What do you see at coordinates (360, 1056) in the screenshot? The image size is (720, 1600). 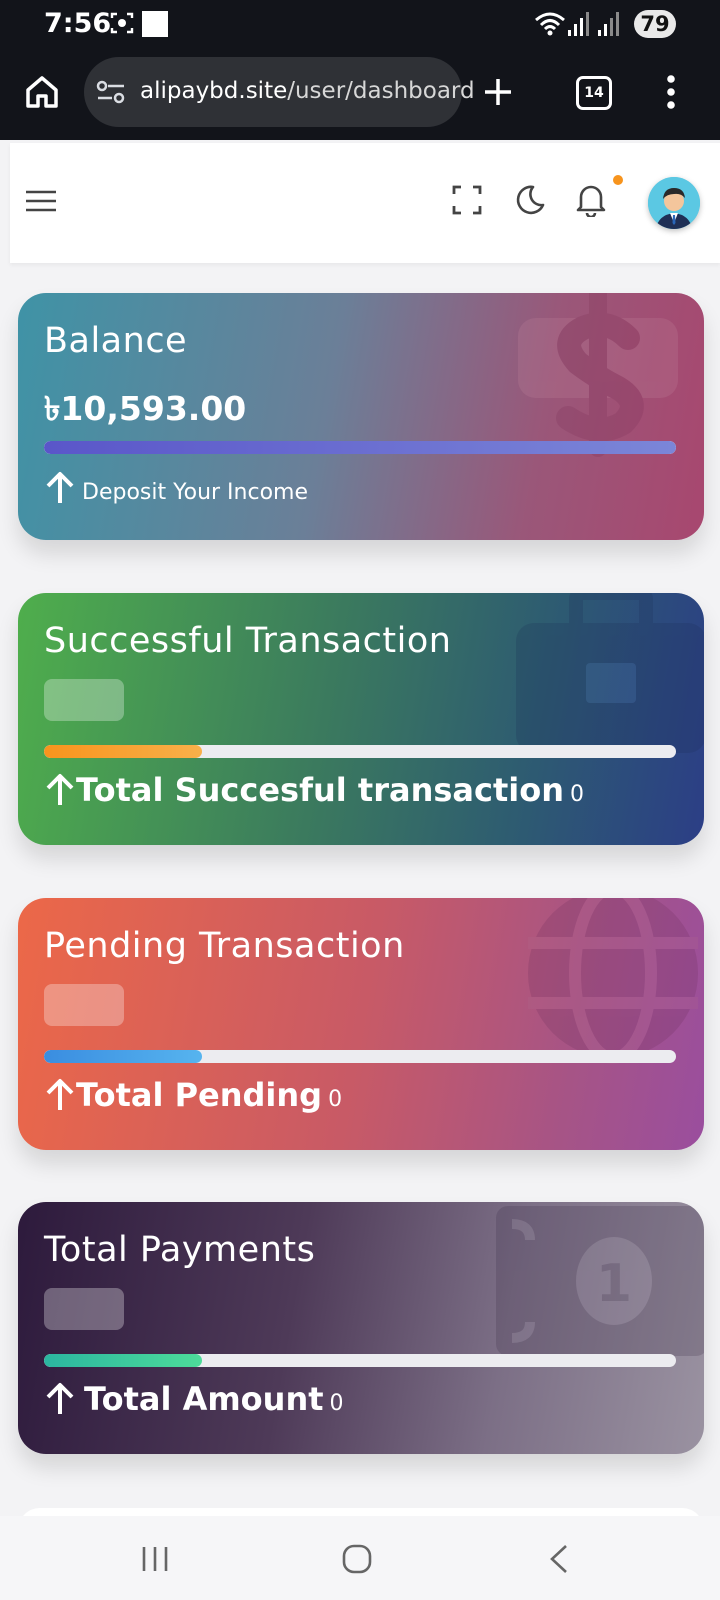 I see `pending-progress` at bounding box center [360, 1056].